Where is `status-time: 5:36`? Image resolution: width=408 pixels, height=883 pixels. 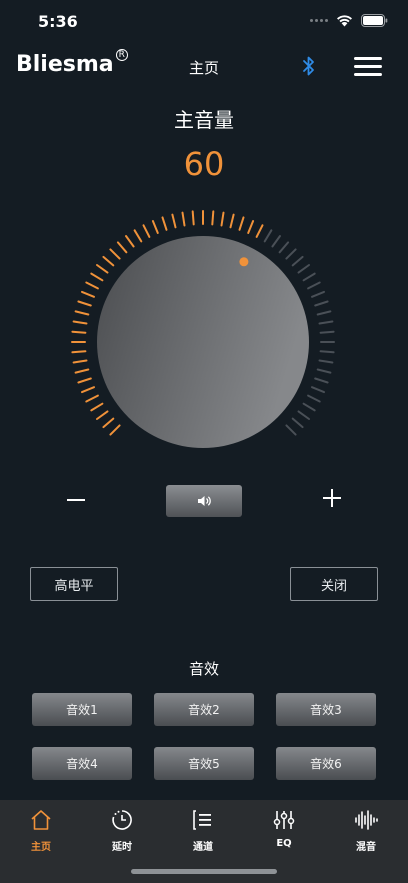
status-time: 5:36 is located at coordinates (58, 21).